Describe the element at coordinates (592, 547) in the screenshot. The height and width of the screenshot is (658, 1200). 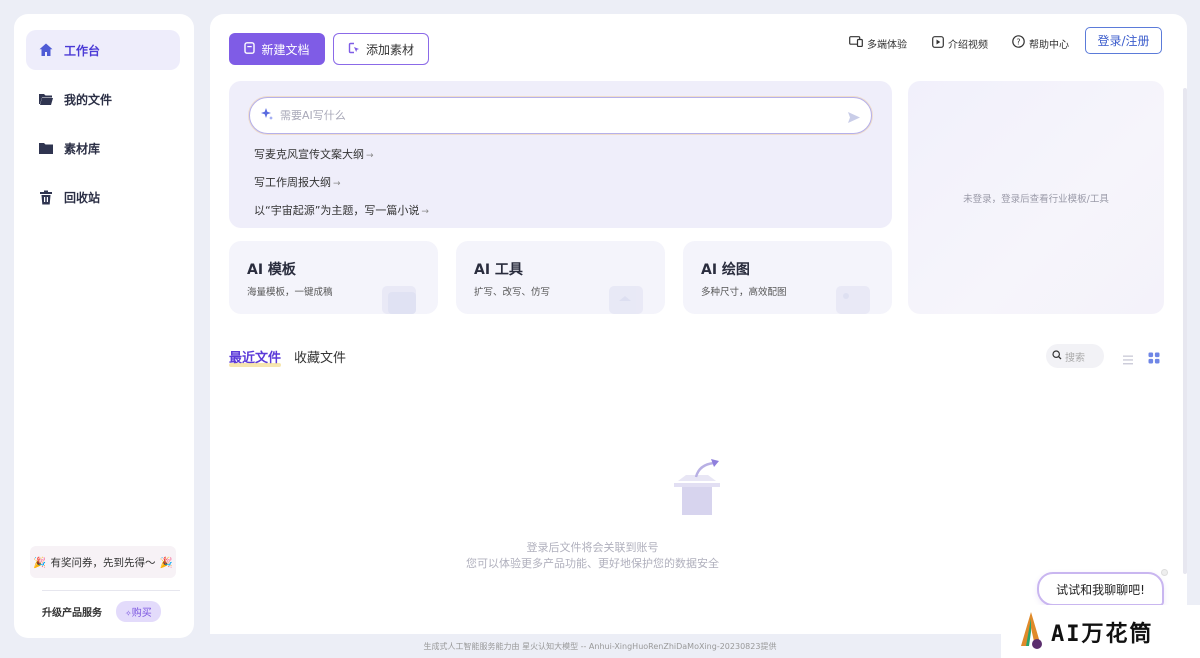
I see `empty-state-title: 登录后文件将会关联到账号` at that location.